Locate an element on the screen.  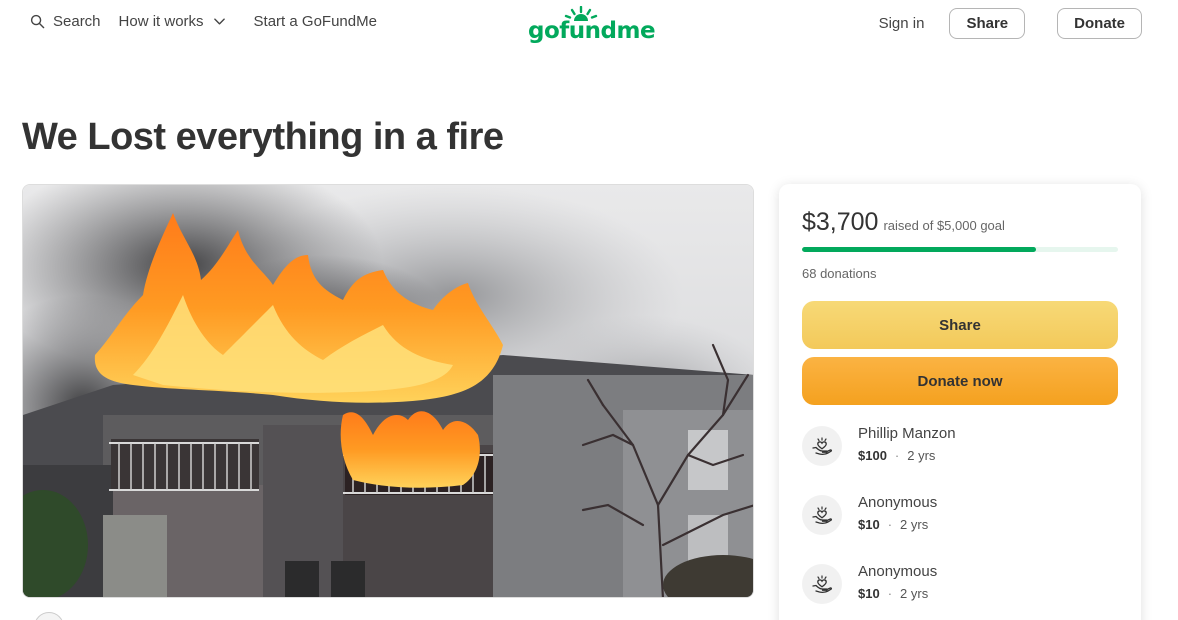
share-button: Share is located at coordinates (960, 325).